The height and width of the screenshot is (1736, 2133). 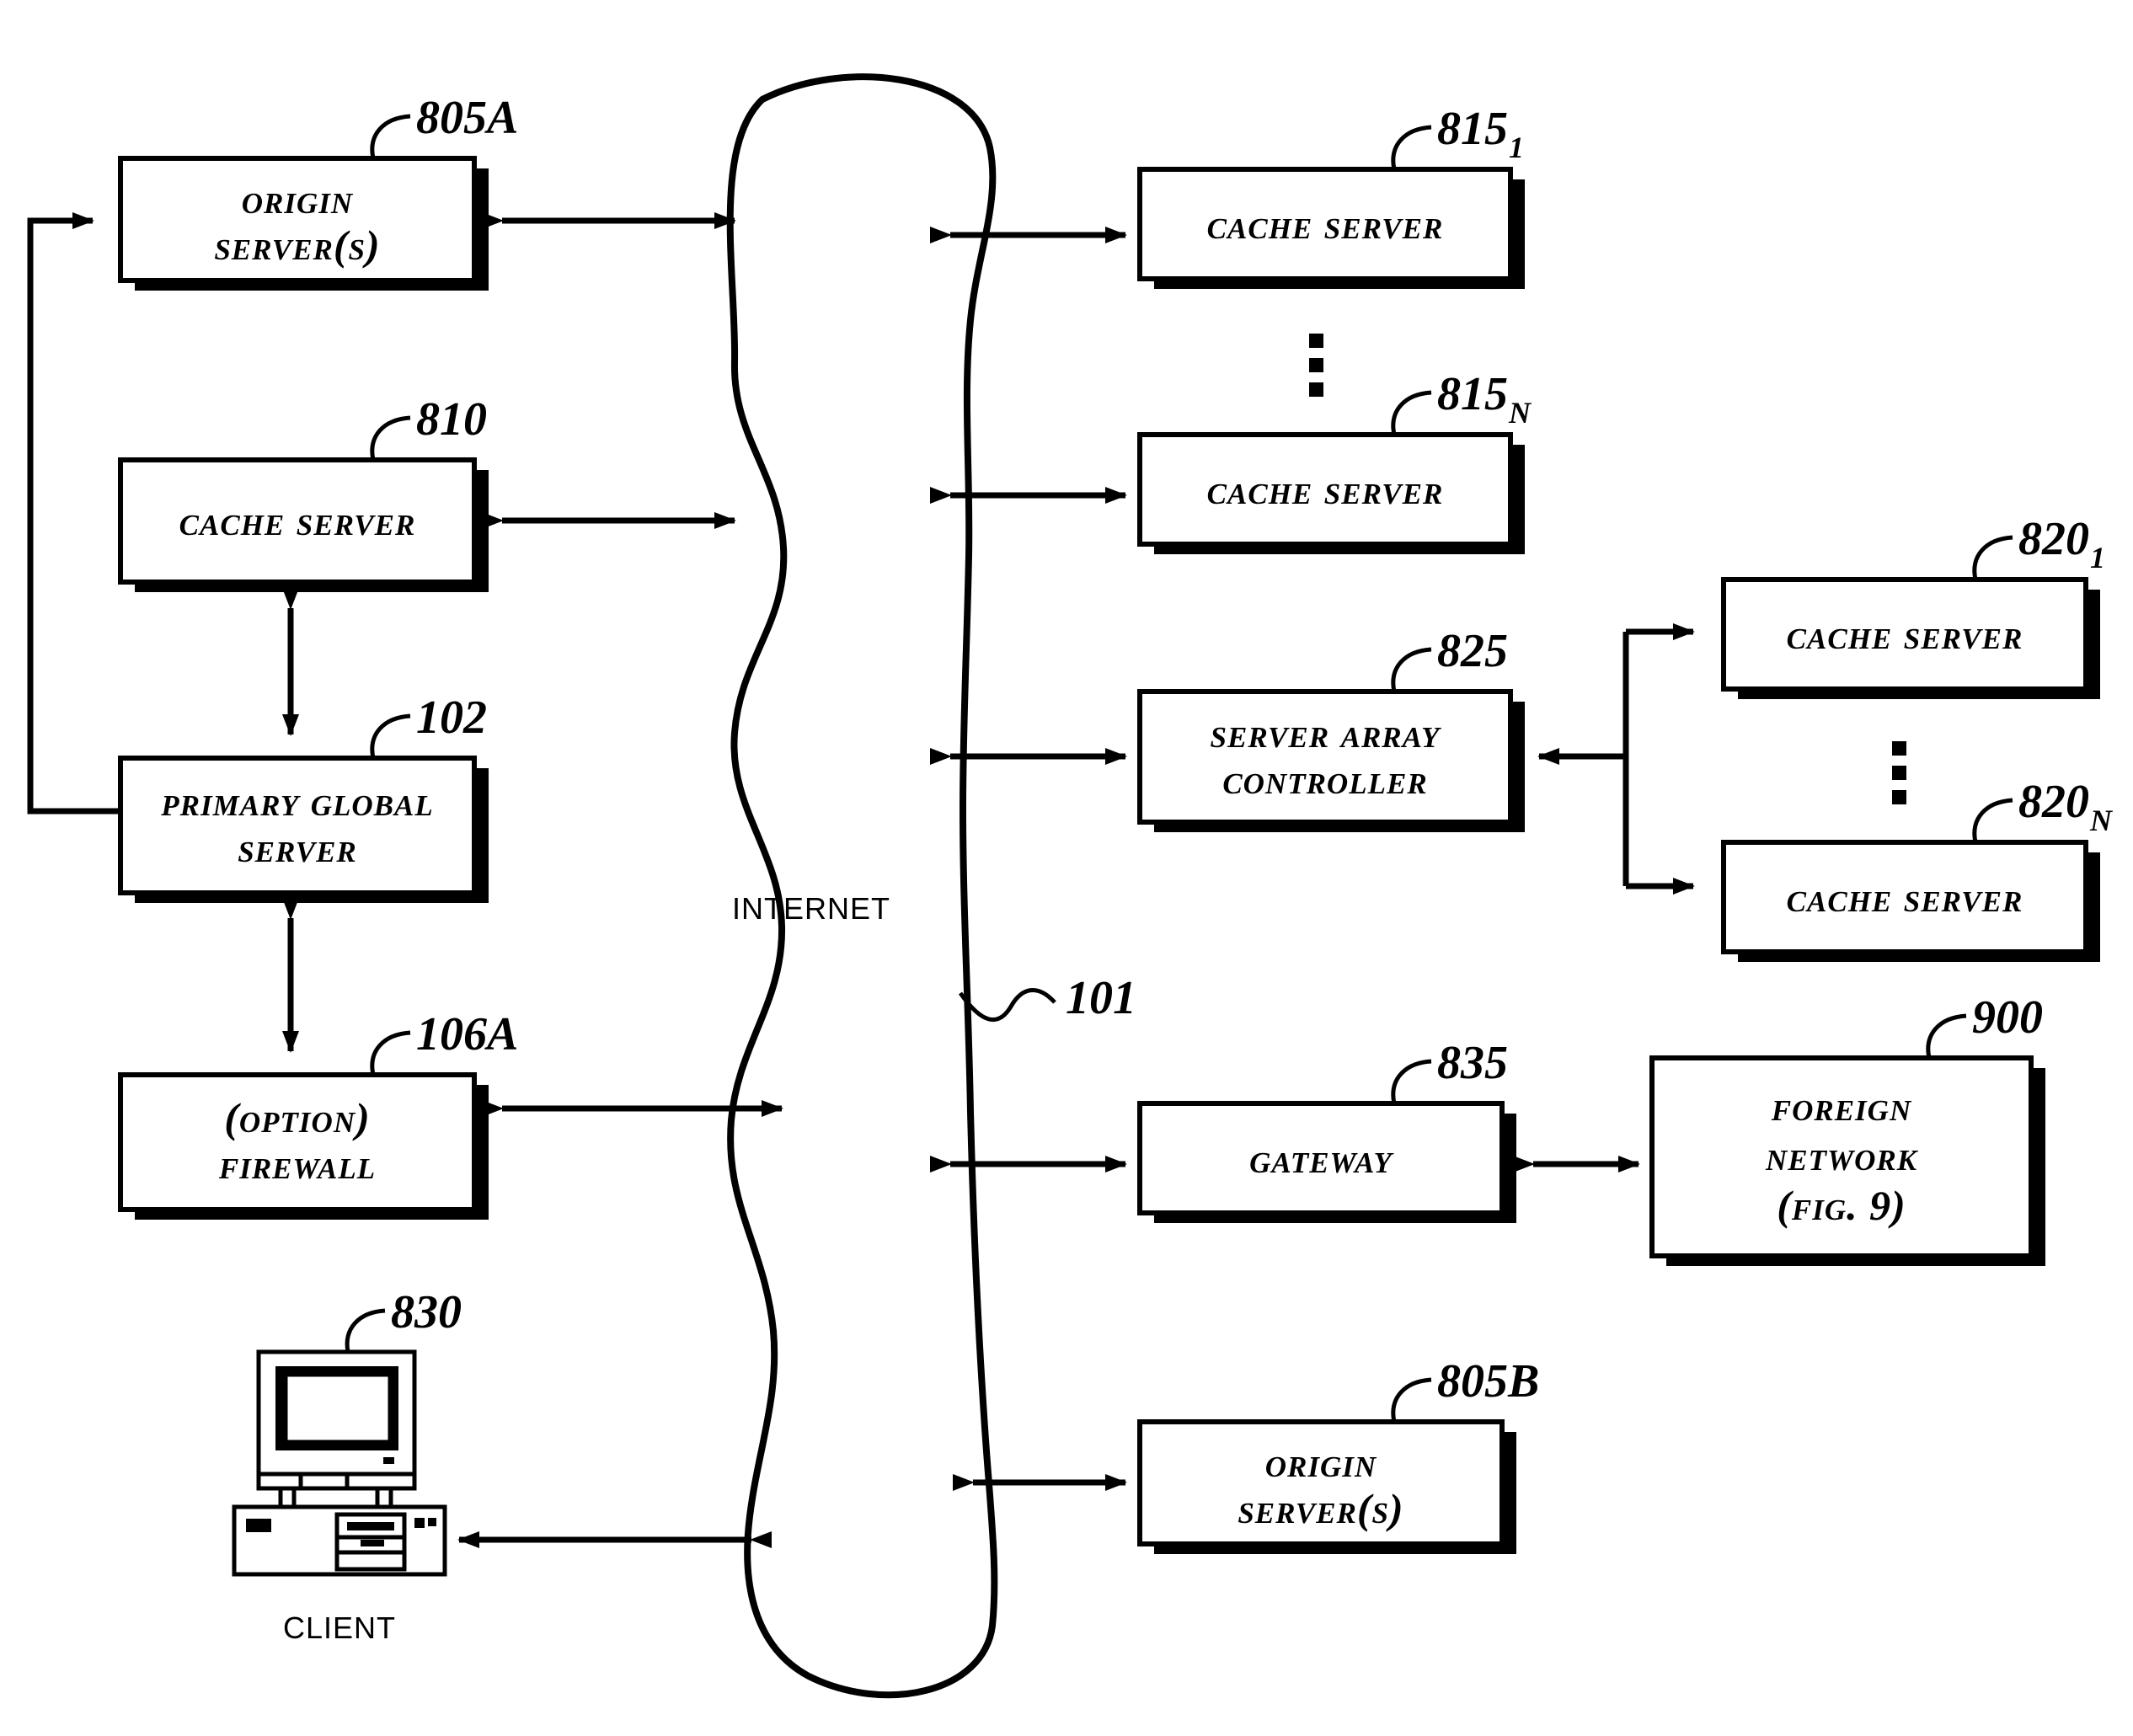 What do you see at coordinates (1047, 998) in the screenshot?
I see `cloud-ref-101: 101` at bounding box center [1047, 998].